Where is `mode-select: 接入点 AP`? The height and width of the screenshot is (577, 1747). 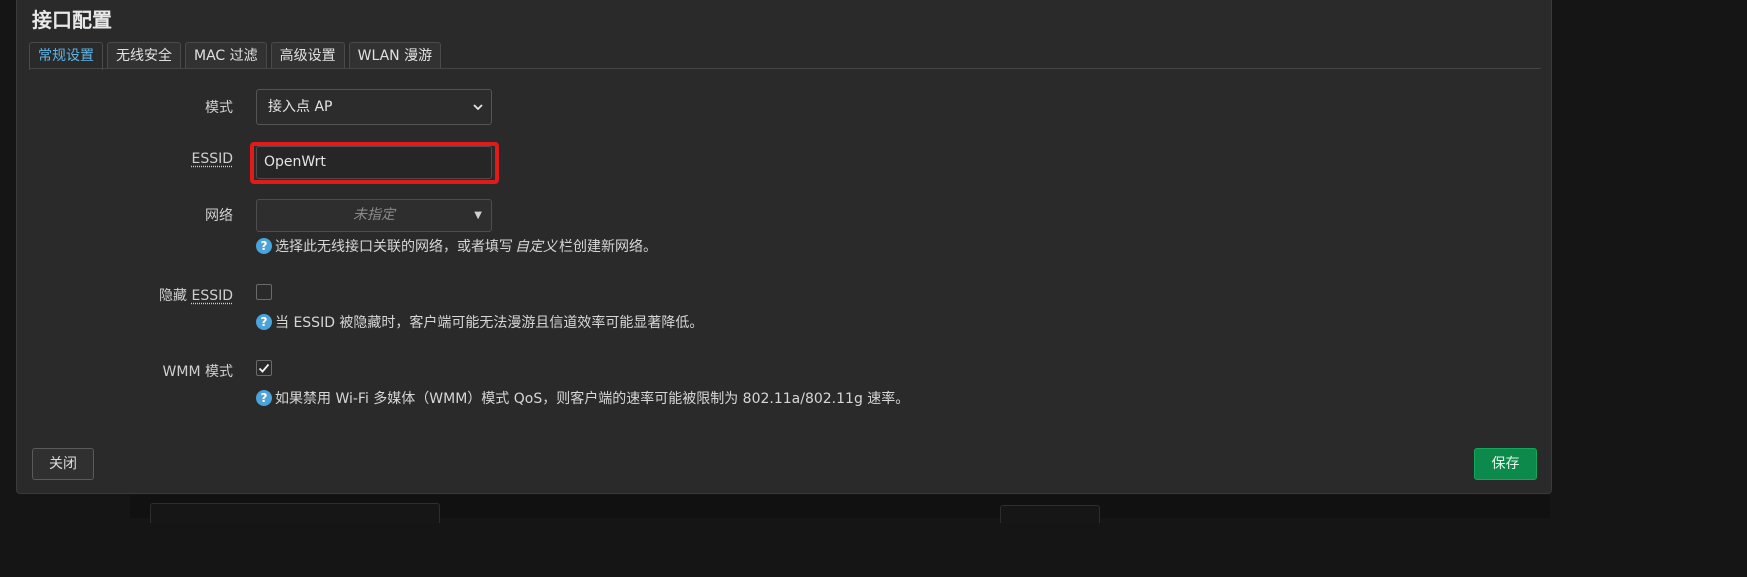
mode-select: 接入点 AP is located at coordinates (374, 107).